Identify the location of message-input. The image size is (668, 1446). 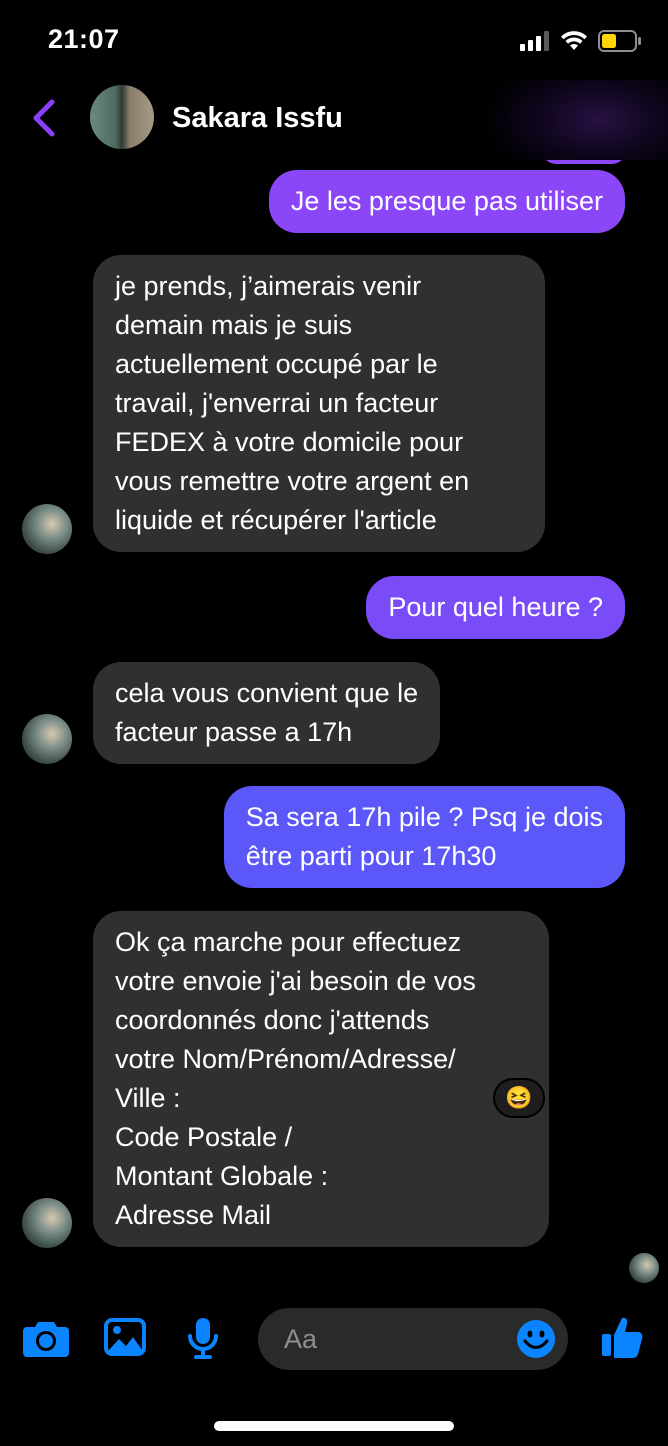
(394, 1339).